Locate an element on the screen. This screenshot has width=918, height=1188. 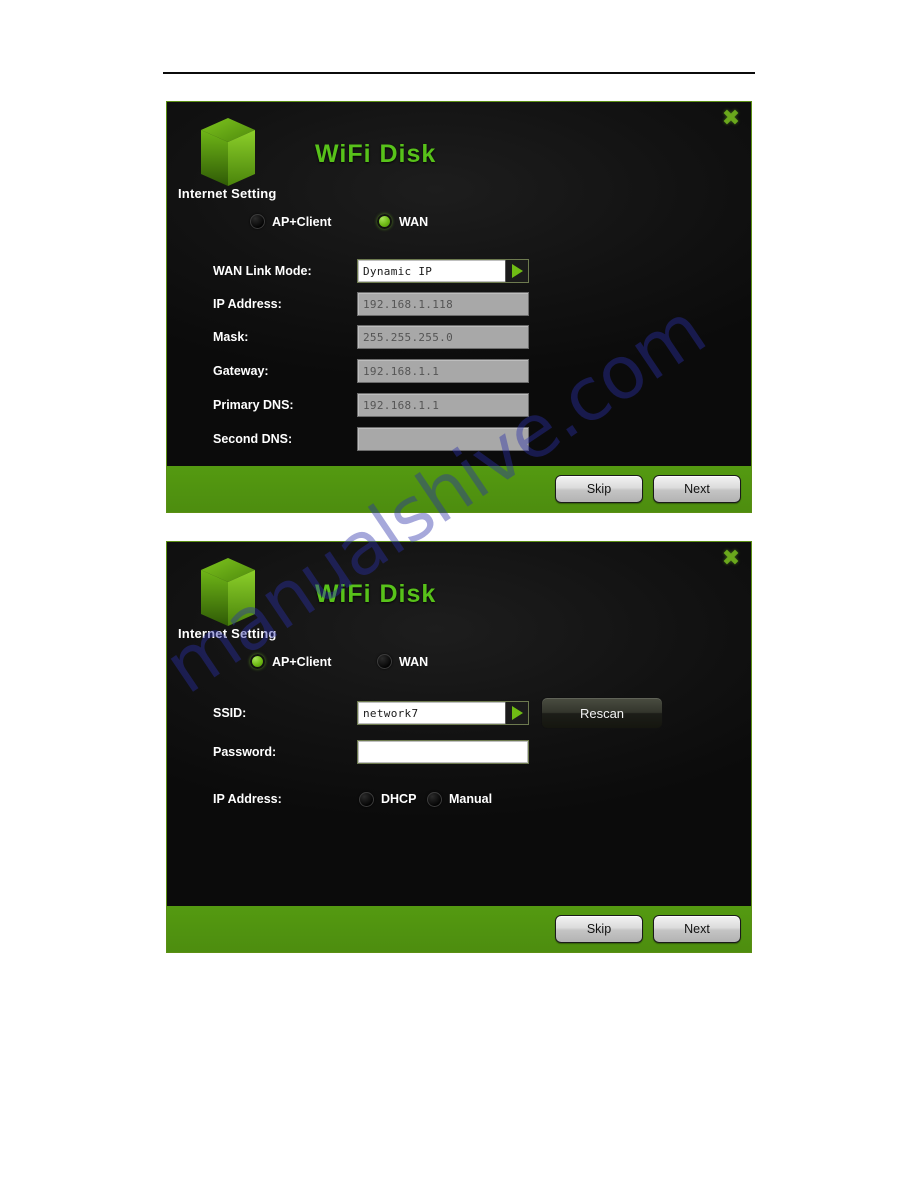
ssid-select: network7 is located at coordinates (443, 713).